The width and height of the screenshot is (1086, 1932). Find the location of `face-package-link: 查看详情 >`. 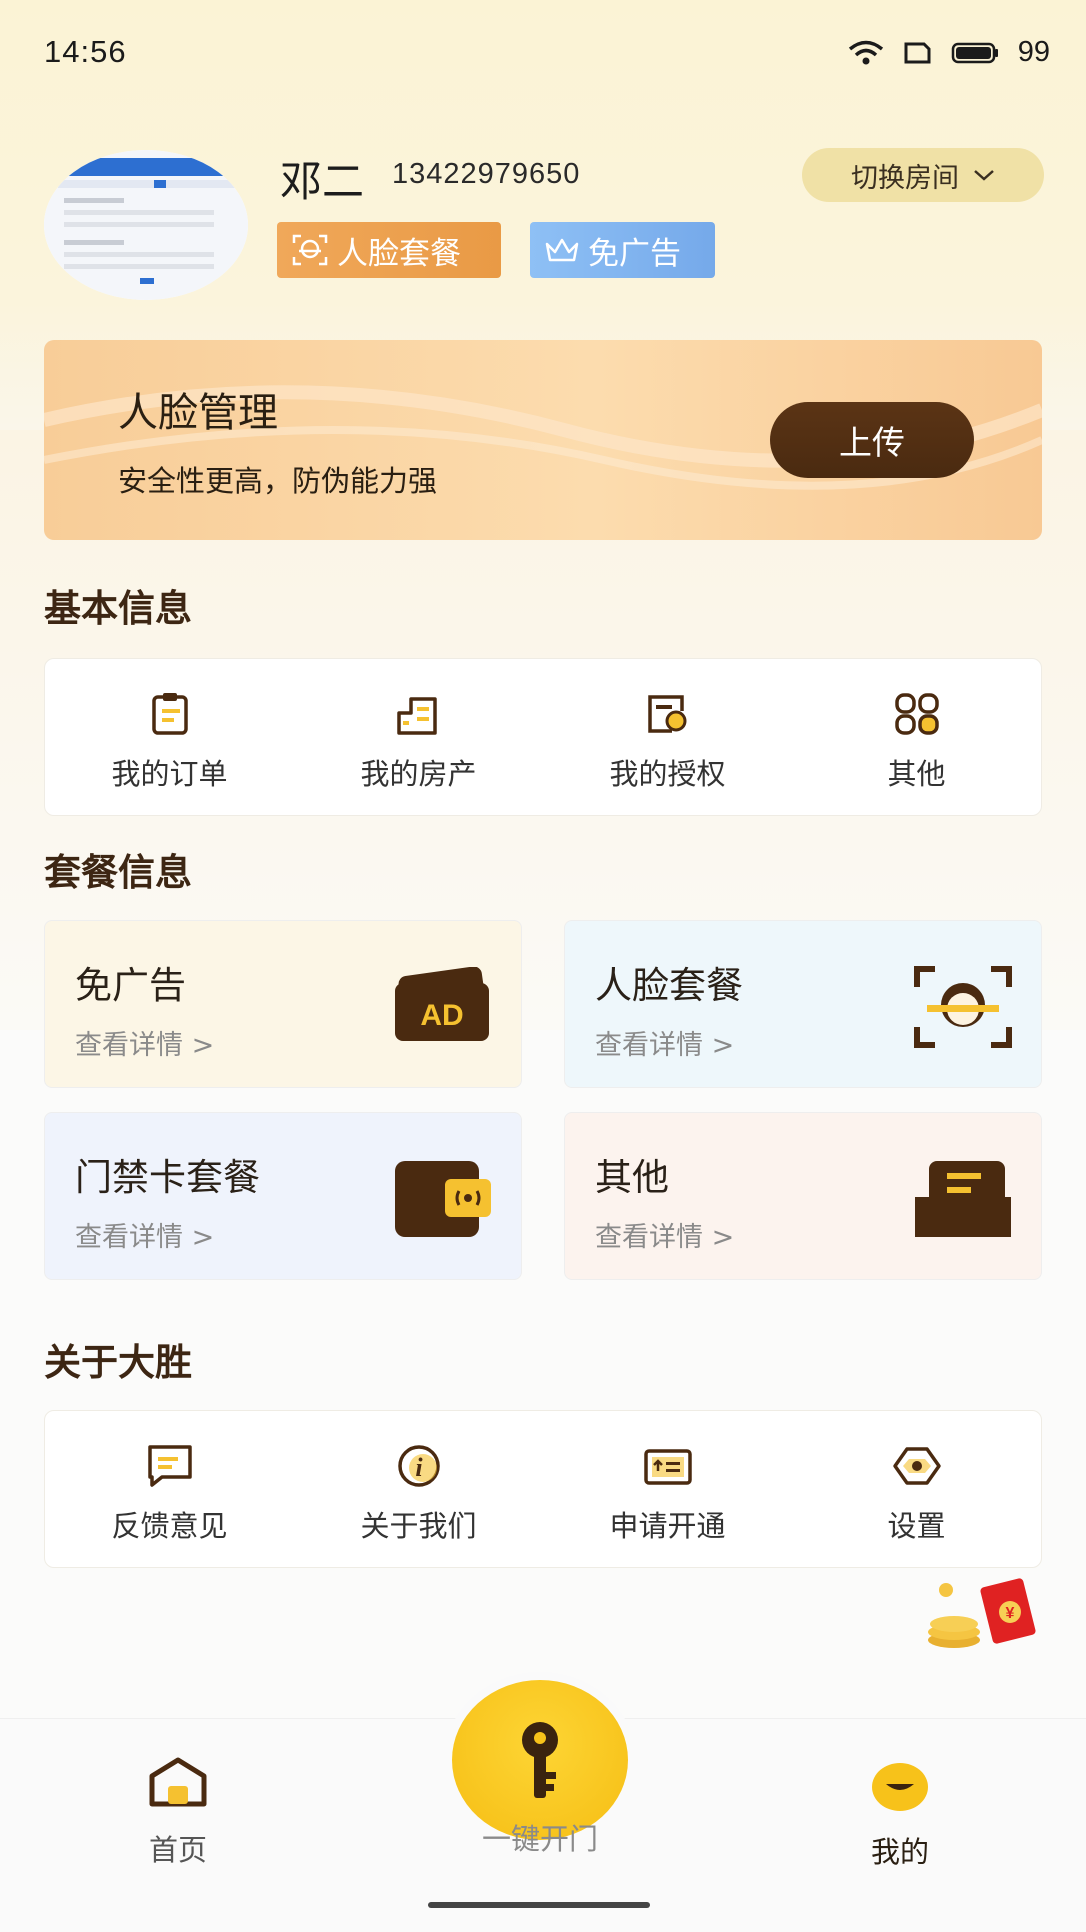

face-package-link: 查看详情 > is located at coordinates (664, 1042).